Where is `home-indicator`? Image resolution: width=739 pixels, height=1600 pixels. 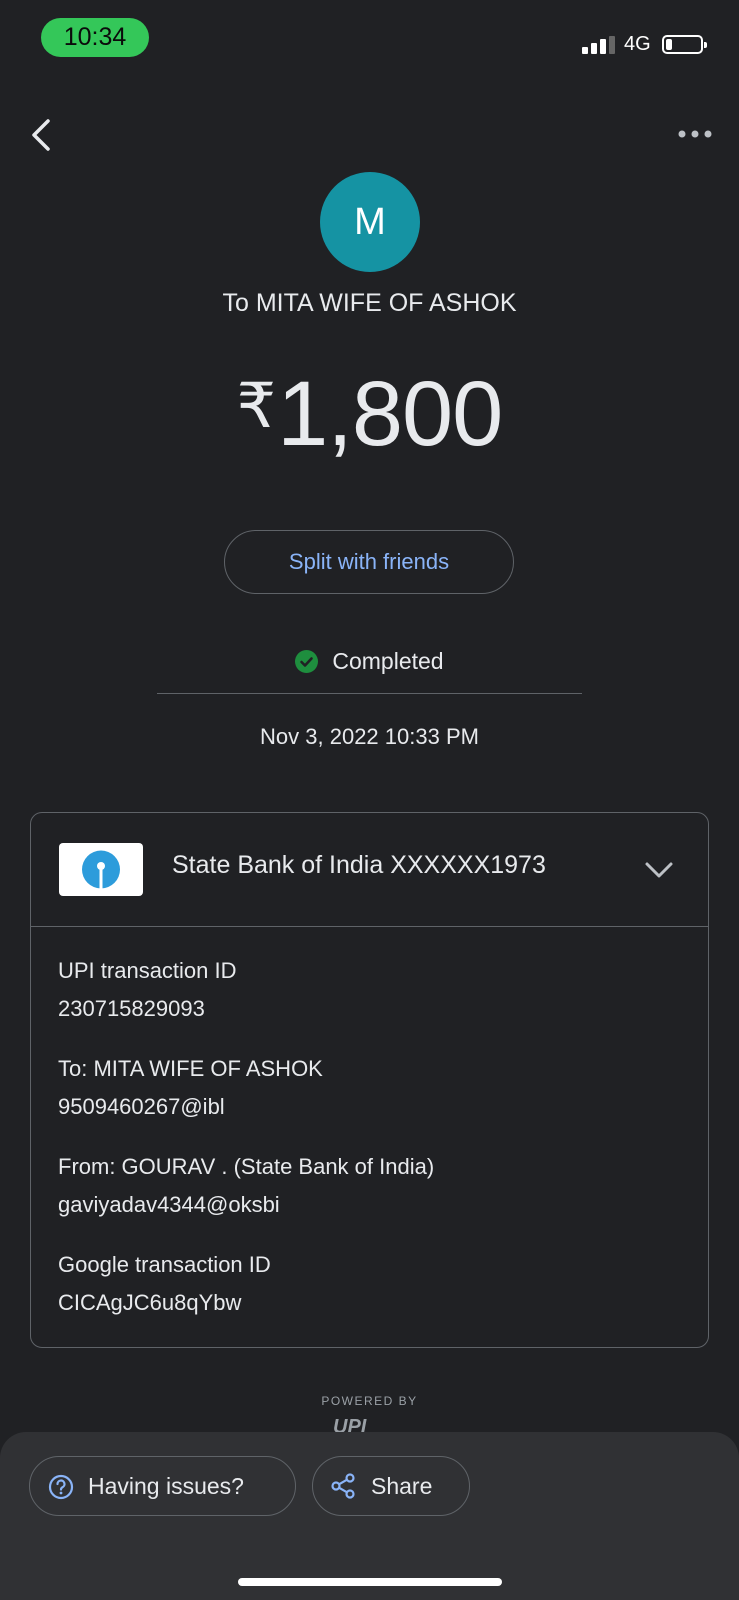
home-indicator is located at coordinates (370, 1582).